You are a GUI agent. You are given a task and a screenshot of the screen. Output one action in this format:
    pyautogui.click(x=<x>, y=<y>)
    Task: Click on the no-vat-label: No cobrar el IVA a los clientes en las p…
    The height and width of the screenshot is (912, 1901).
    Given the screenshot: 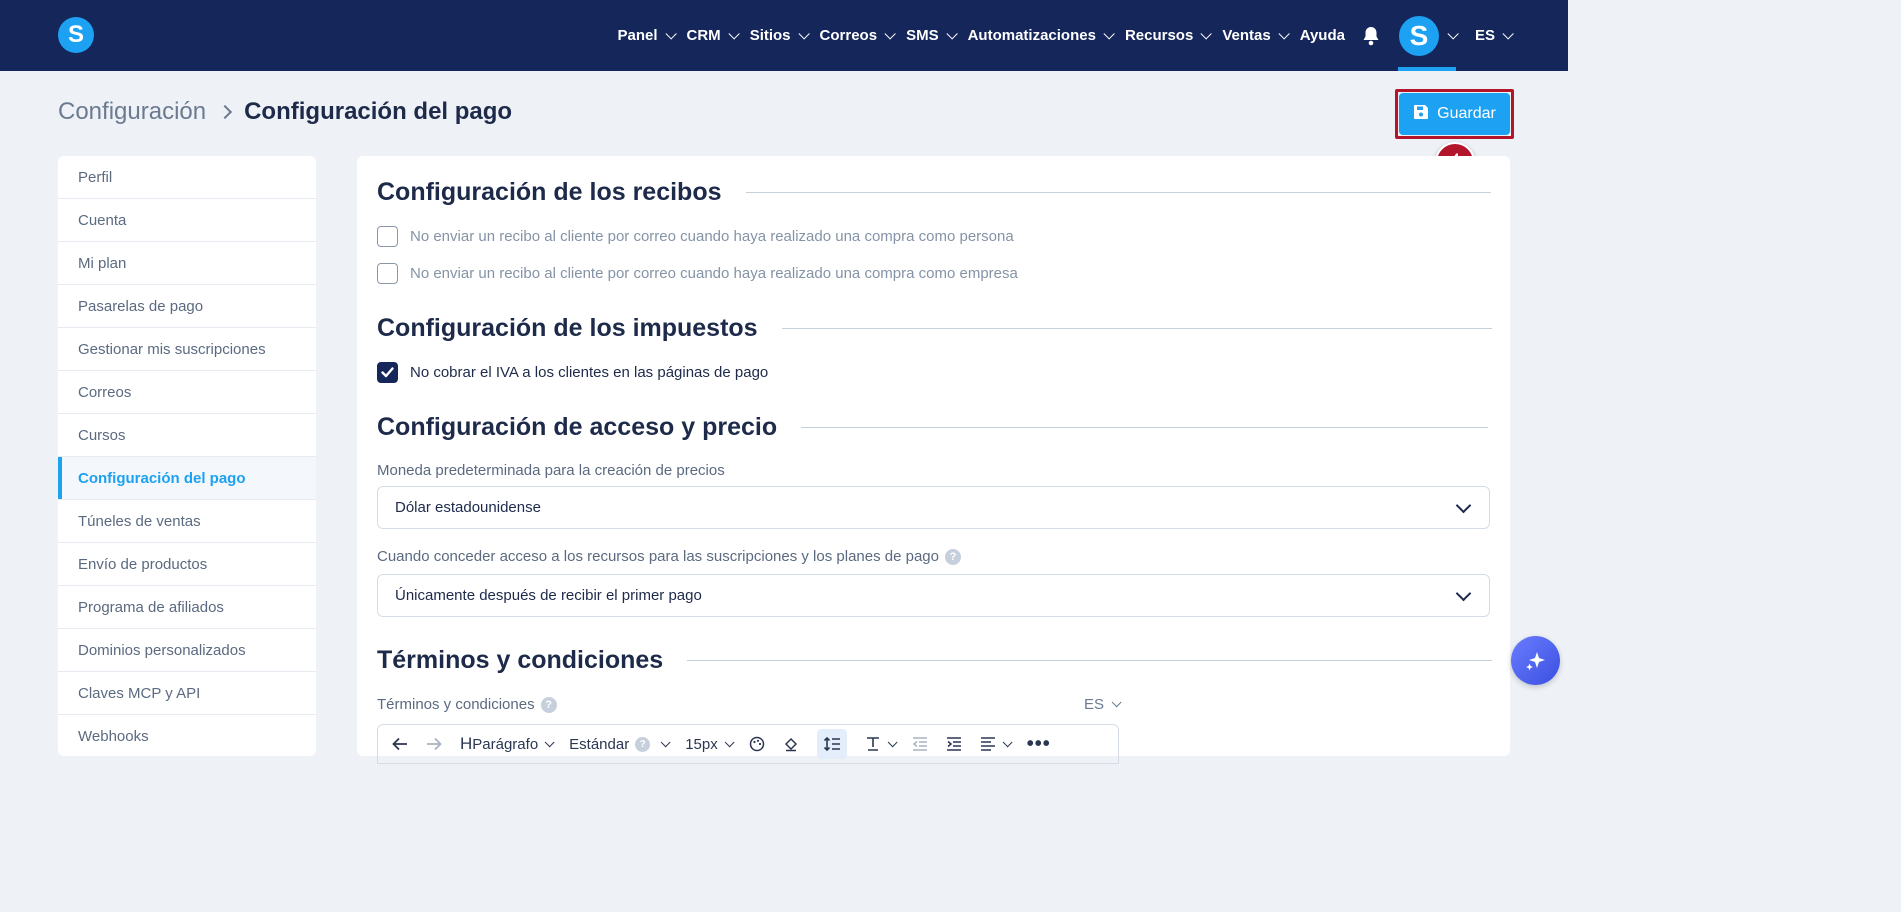 What is the action you would take?
    pyautogui.click(x=589, y=372)
    